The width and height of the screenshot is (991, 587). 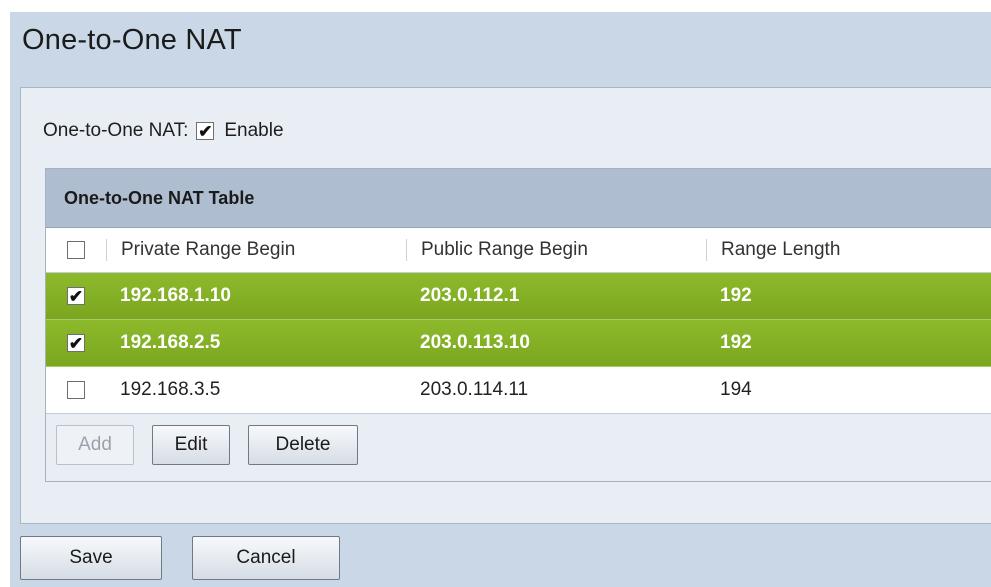 I want to click on column-header-range-length: Range Length, so click(x=848, y=250).